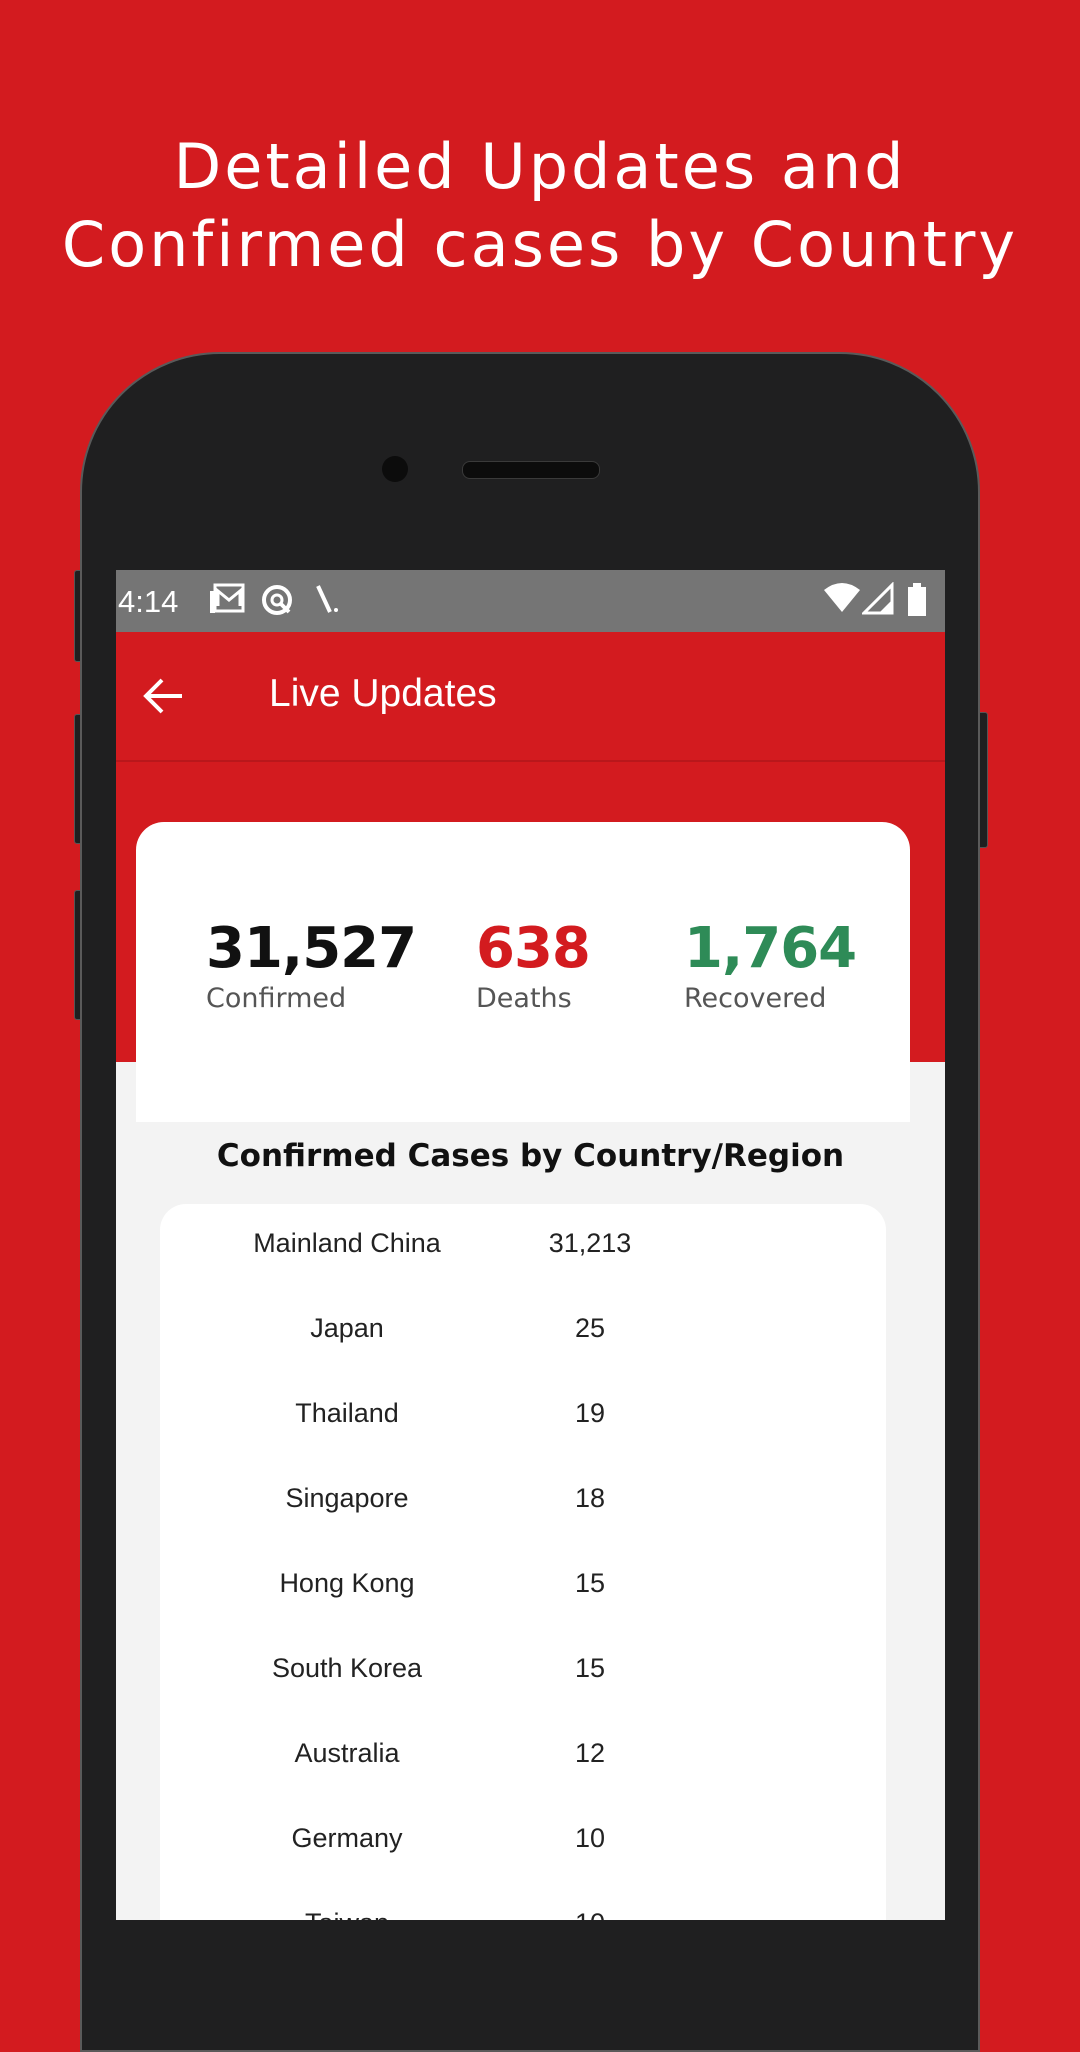  Describe the element at coordinates (842, 601) in the screenshot. I see `wifi-icon` at that location.